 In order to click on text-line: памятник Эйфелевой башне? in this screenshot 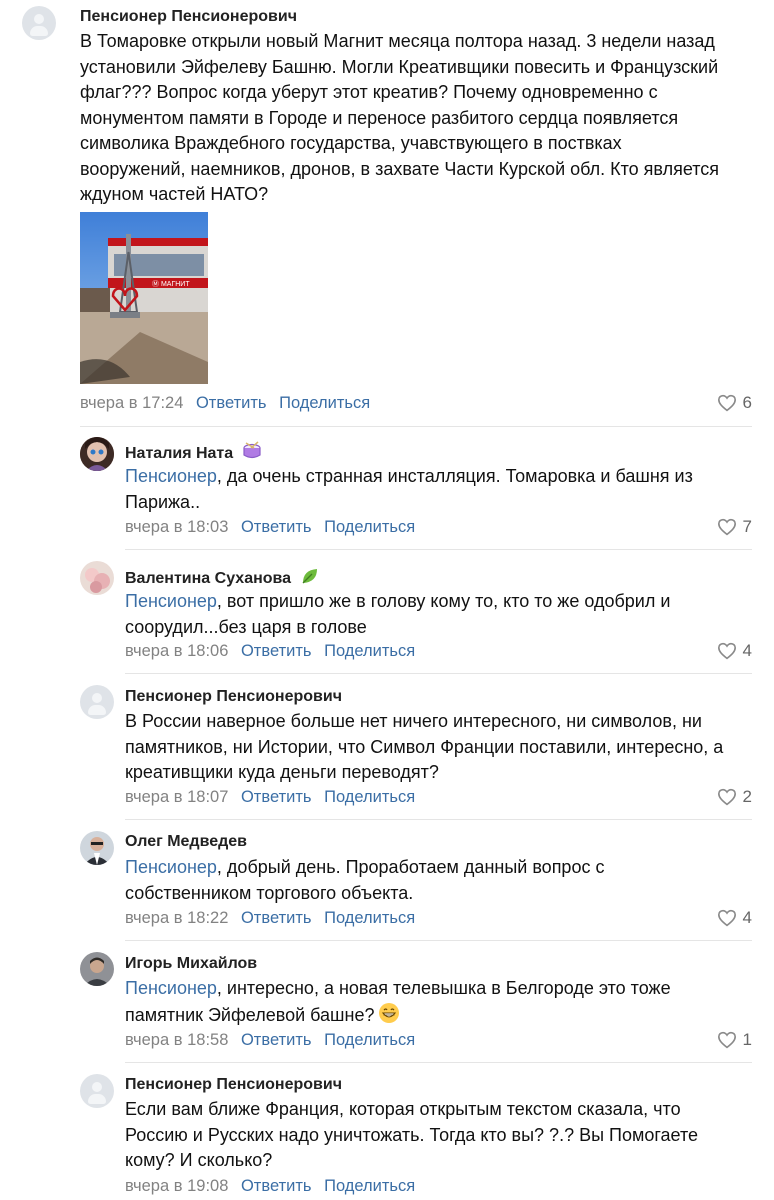, I will do `click(398, 1015)`.